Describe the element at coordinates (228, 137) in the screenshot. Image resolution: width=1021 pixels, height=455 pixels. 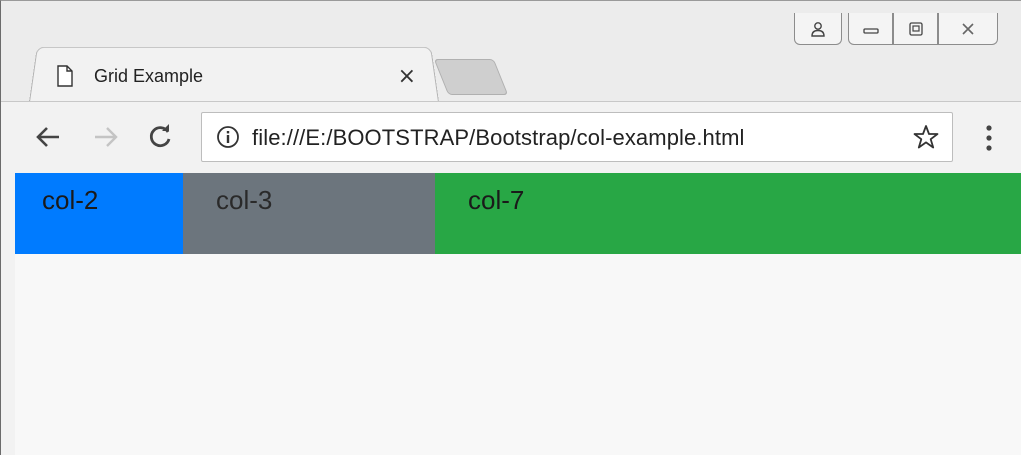
I see `info-icon` at that location.